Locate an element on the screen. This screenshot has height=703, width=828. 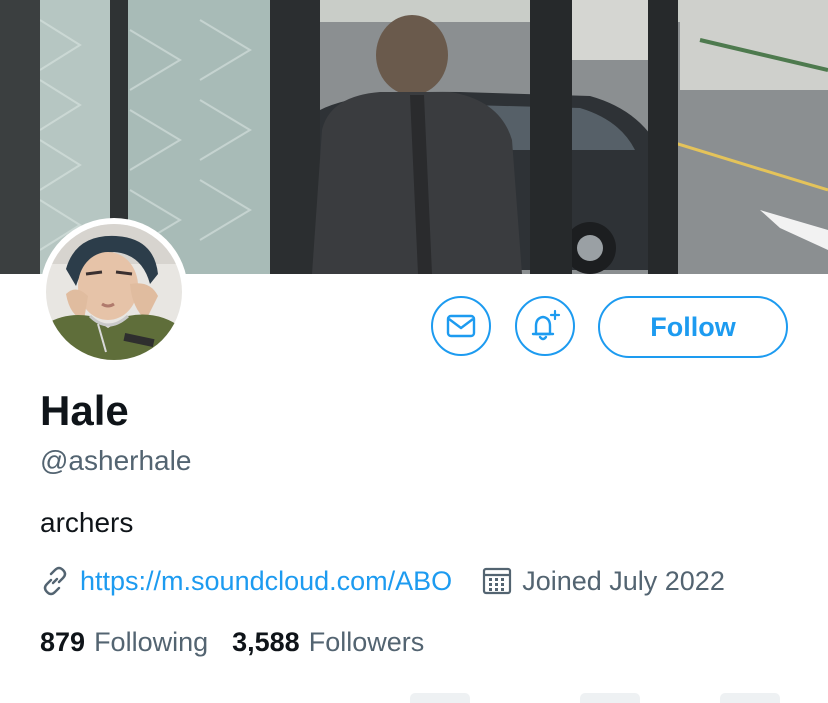
avatar-photo is located at coordinates (114, 292).